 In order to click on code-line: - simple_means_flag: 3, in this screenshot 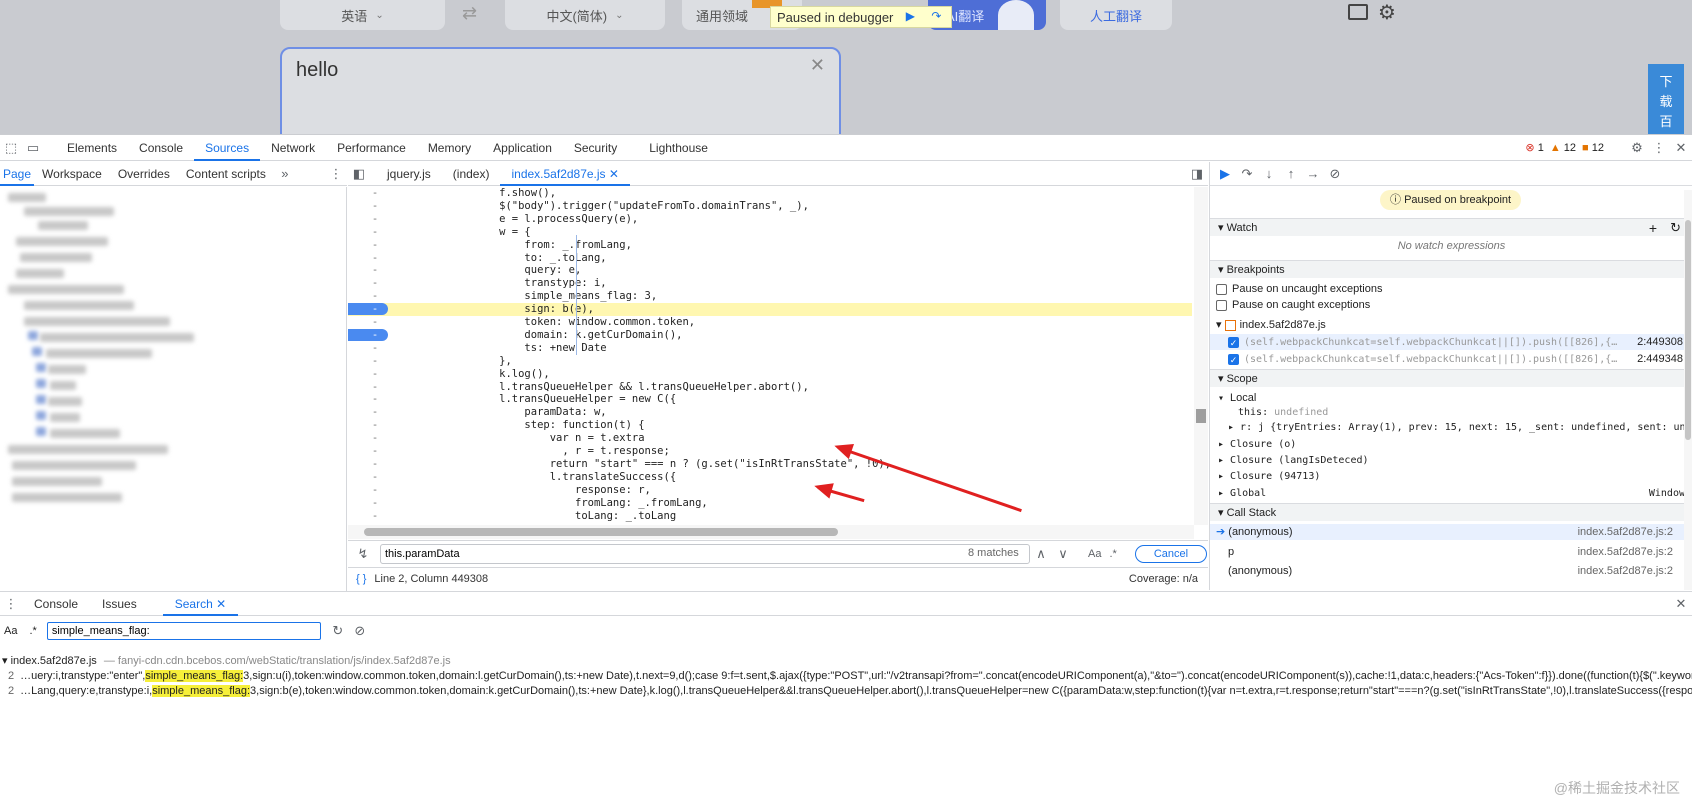, I will do `click(770, 296)`.